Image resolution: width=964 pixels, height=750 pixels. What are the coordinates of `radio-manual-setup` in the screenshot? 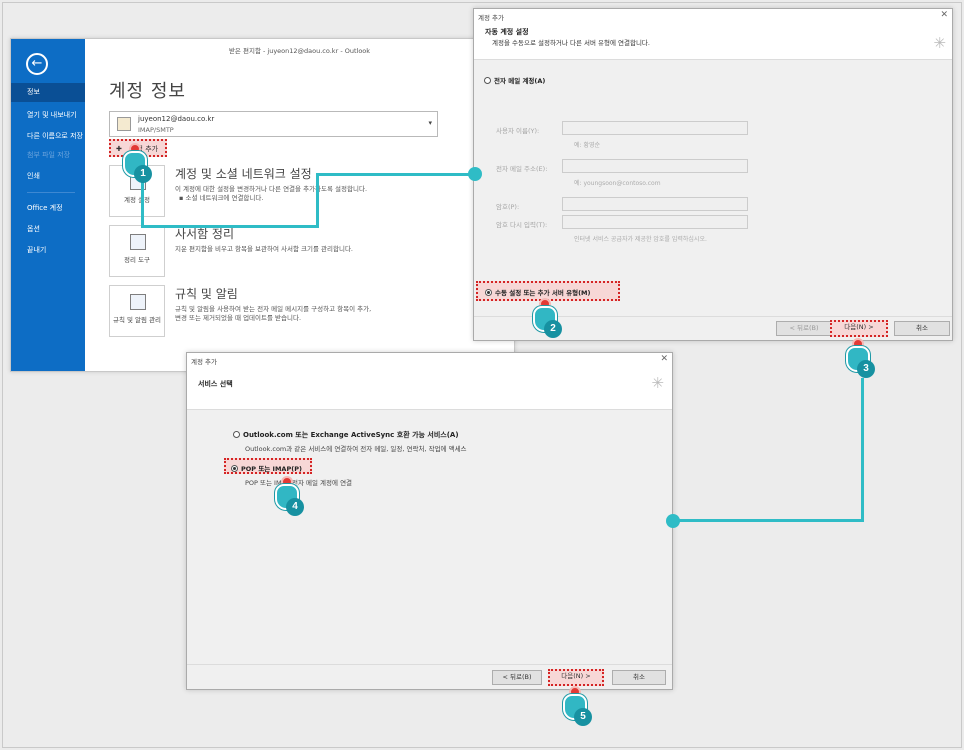 It's located at (488, 292).